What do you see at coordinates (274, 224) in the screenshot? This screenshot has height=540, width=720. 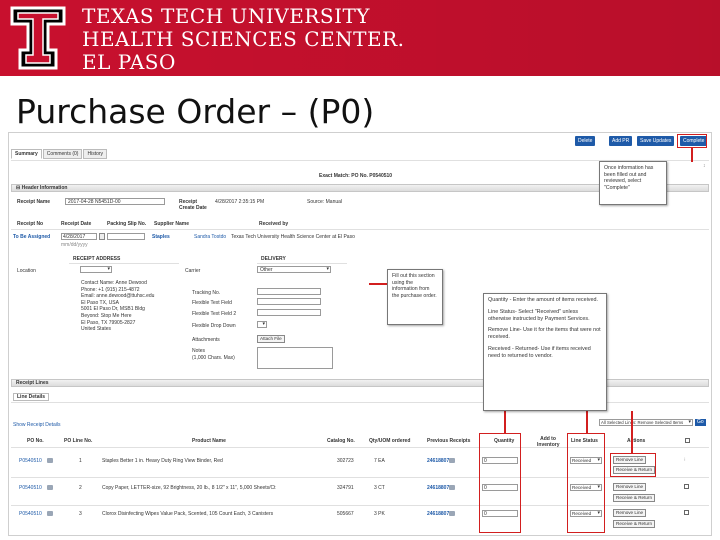 I see `col-received-by: Received by` at bounding box center [274, 224].